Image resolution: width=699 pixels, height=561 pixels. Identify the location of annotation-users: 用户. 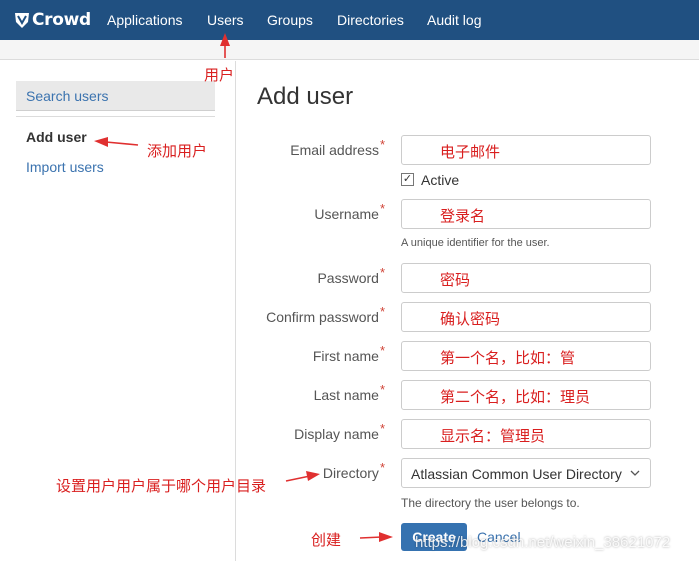
(219, 75).